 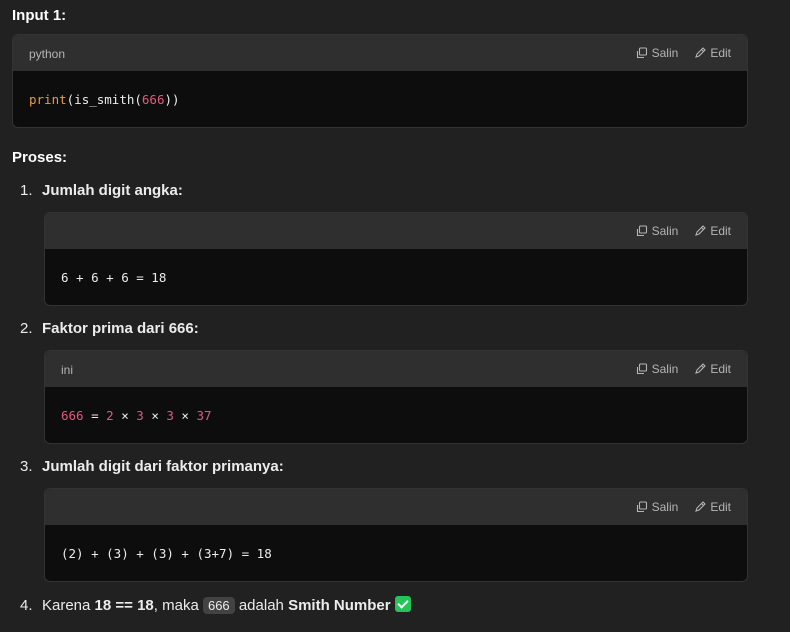 I want to click on code-block-python: python Salin Edit print (is_smith(666)), so click(x=380, y=81).